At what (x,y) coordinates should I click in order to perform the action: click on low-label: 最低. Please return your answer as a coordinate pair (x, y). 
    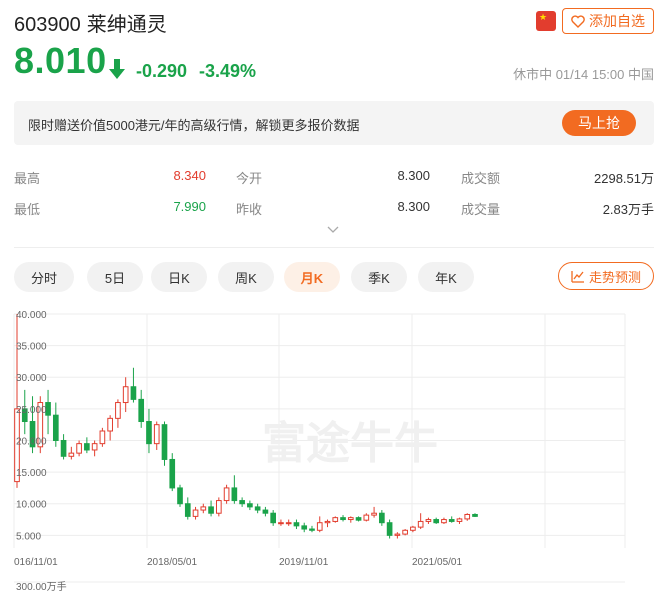
    Looking at the image, I should click on (27, 209).